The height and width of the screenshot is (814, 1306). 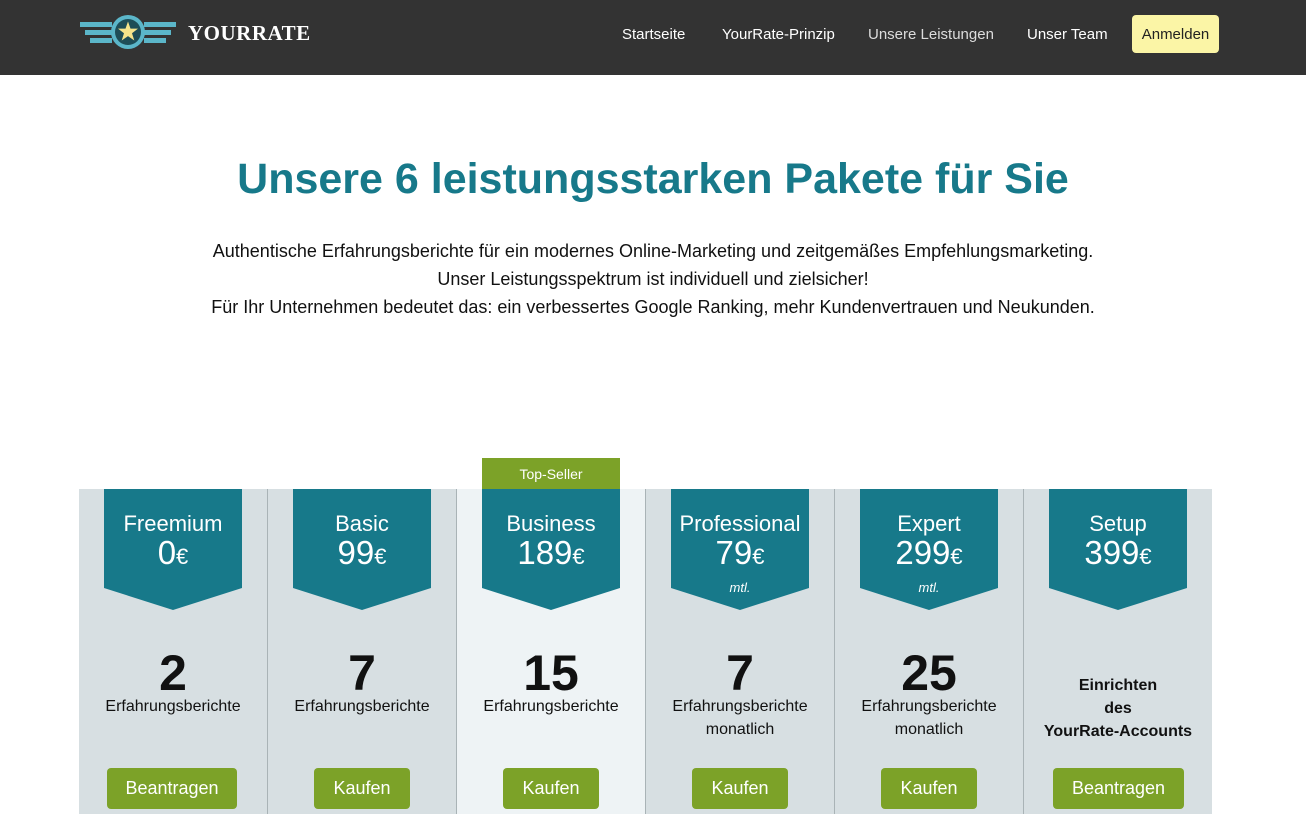 I want to click on plan-price: 99€, so click(x=362, y=552).